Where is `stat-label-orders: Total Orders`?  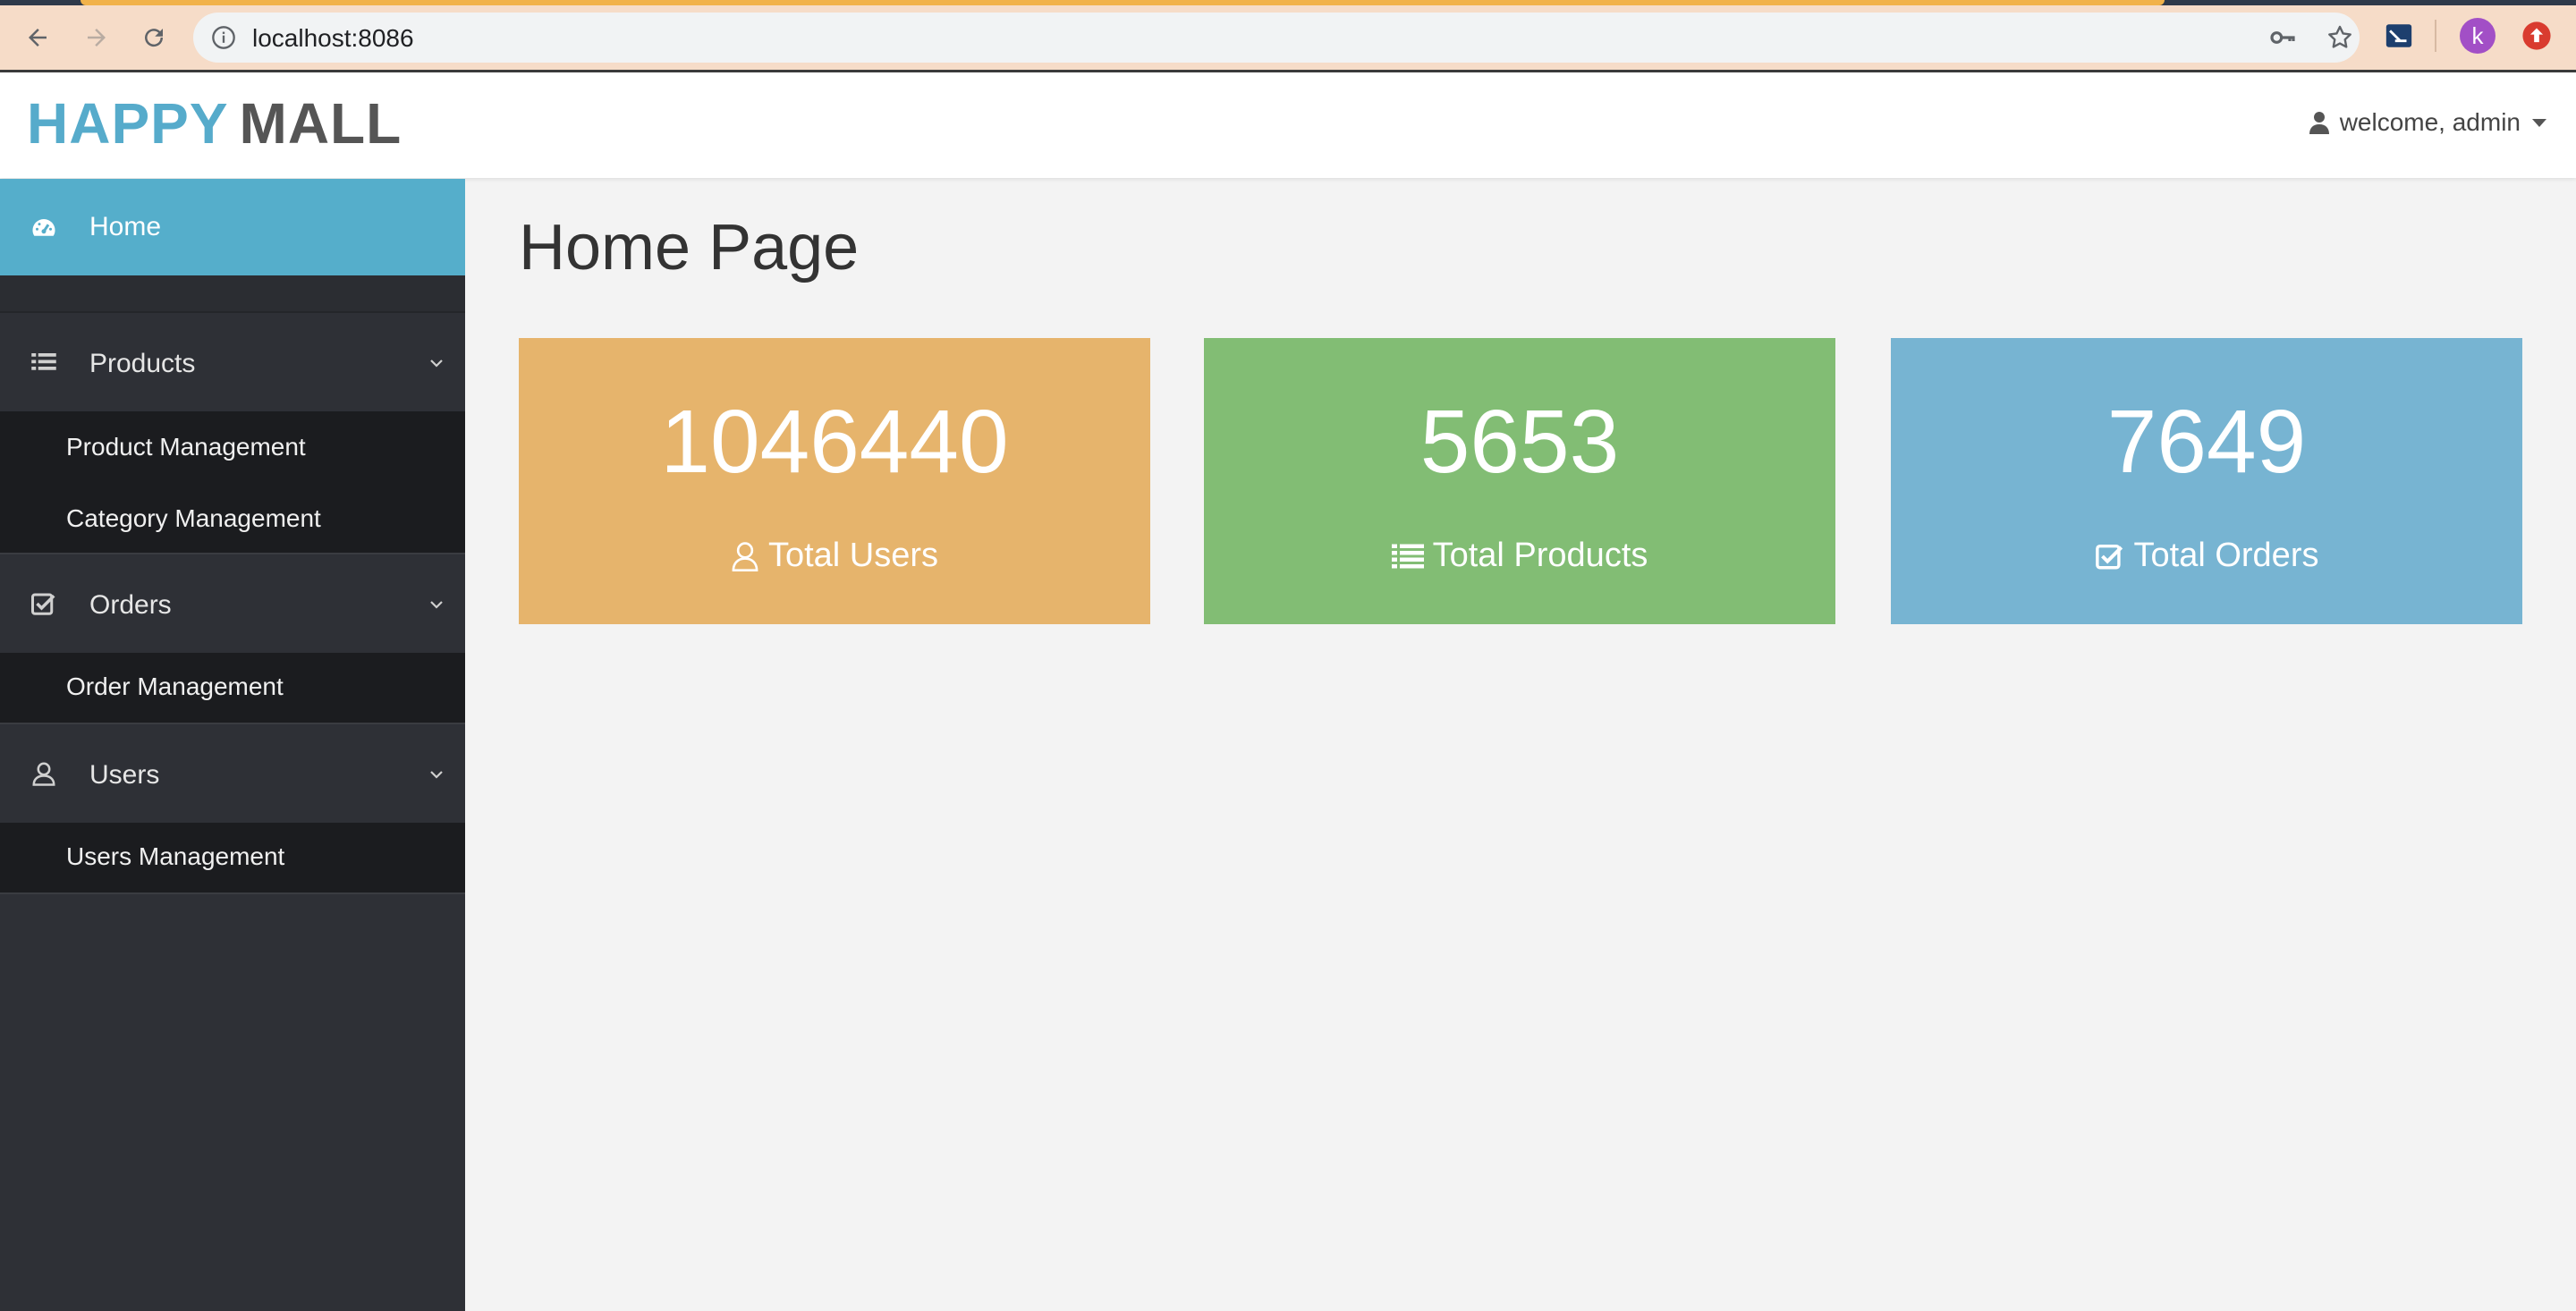 stat-label-orders: Total Orders is located at coordinates (2206, 556).